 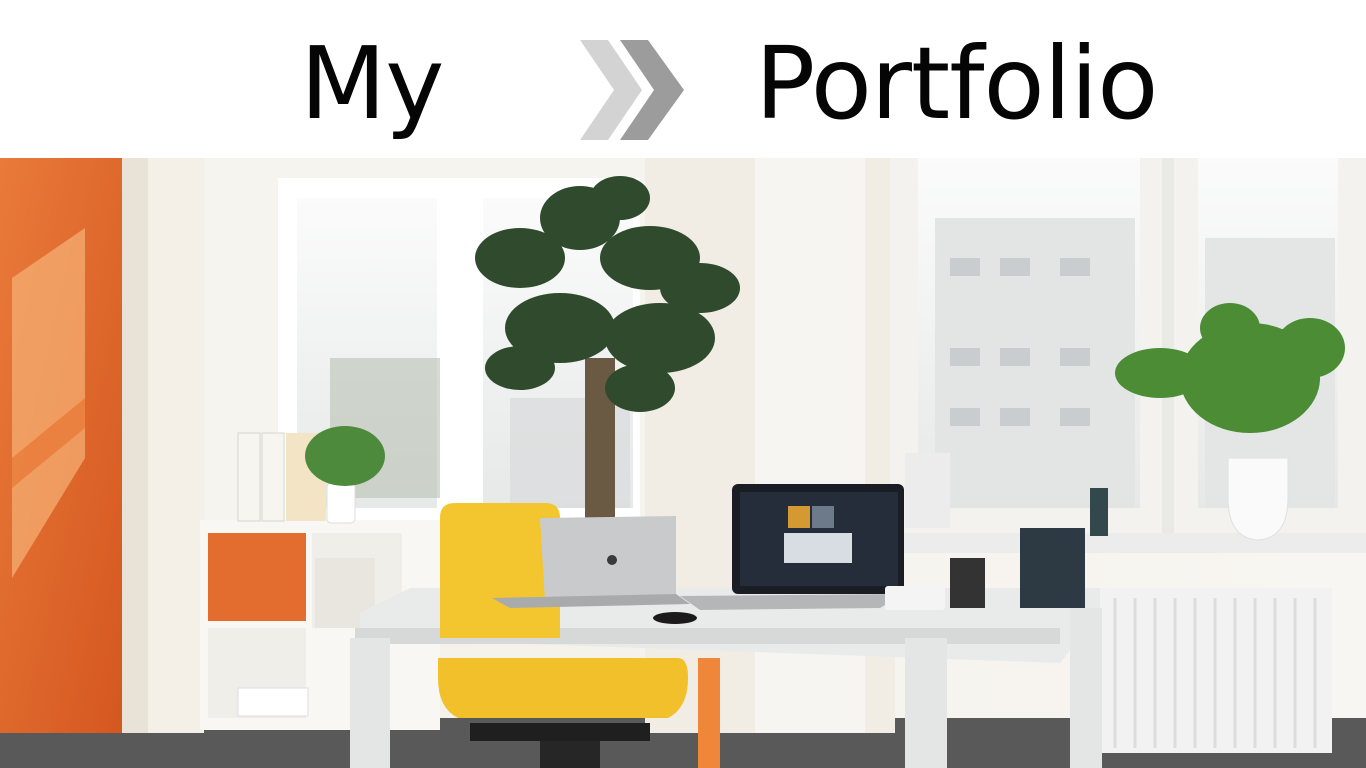 What do you see at coordinates (632, 90) in the screenshot?
I see `double-chevron-right-icon` at bounding box center [632, 90].